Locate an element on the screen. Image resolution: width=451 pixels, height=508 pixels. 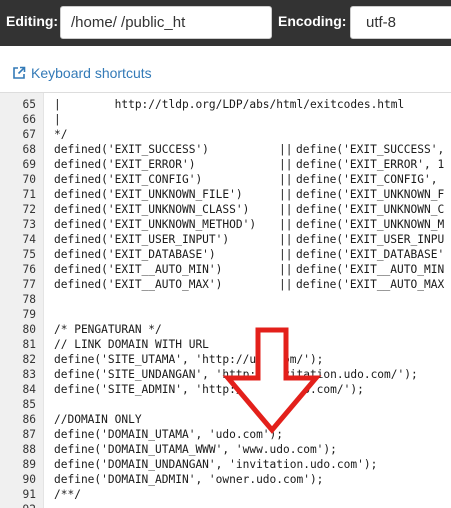
line-number: 83 is located at coordinates (29, 374).